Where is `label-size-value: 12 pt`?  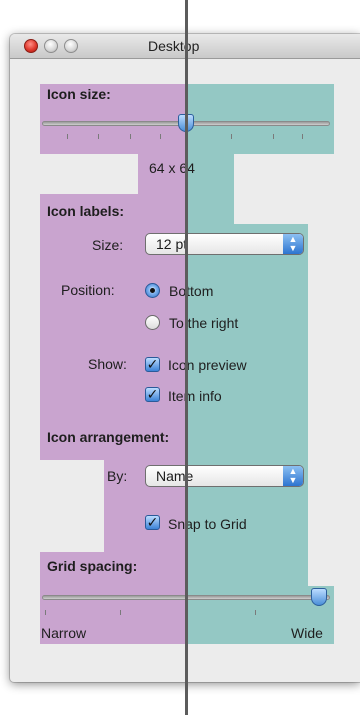 label-size-value: 12 pt is located at coordinates (172, 244).